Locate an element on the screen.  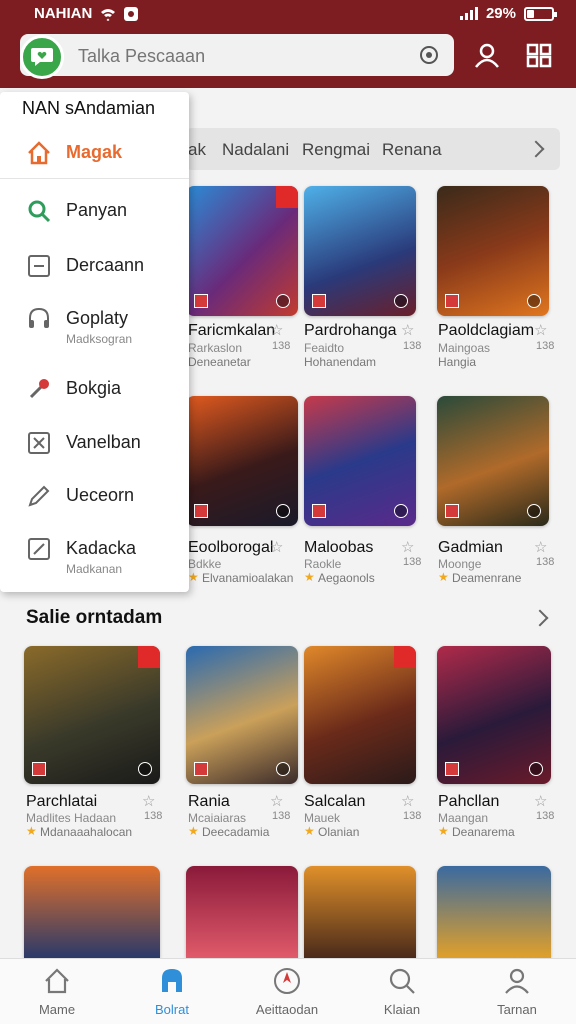
game-title: Paoldclagiam is located at coordinates (486, 331).